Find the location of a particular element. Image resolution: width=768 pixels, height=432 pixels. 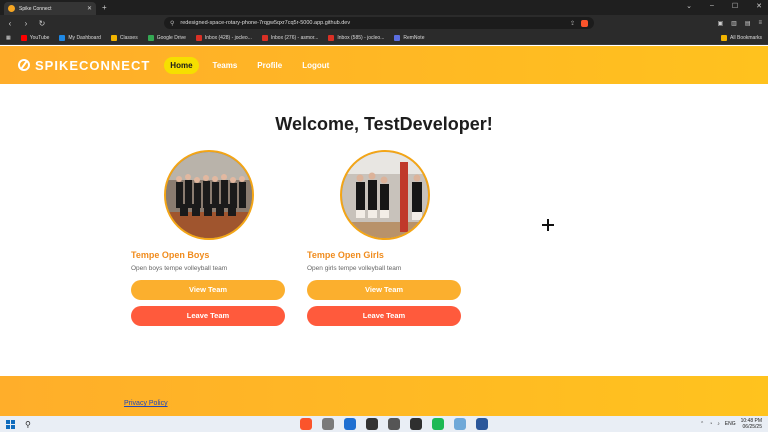

extensions-icon: ▣ is located at coordinates (720, 23).